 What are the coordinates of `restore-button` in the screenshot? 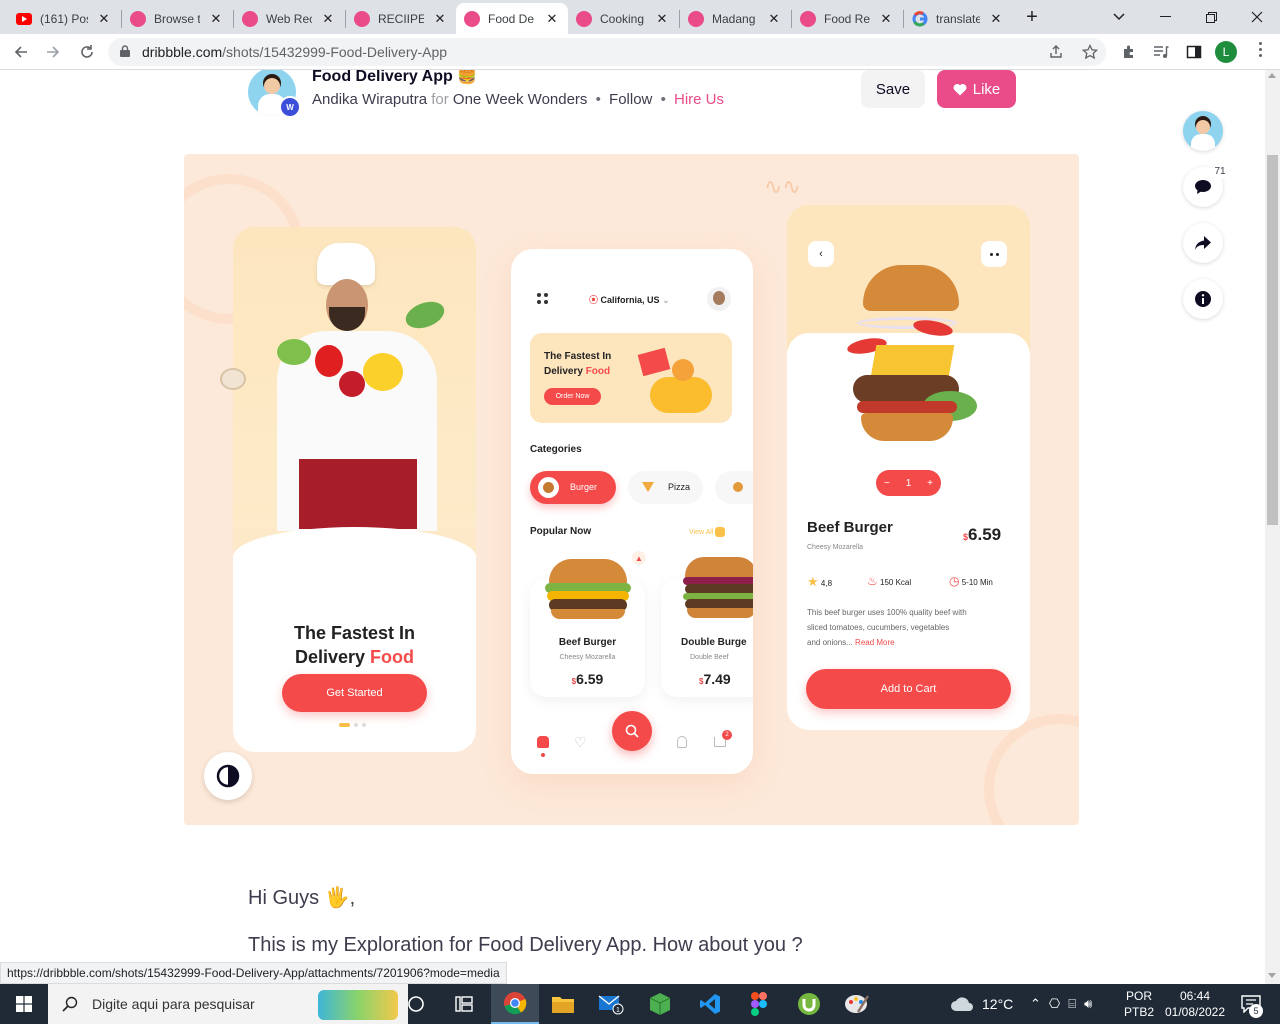 It's located at (1211, 17).